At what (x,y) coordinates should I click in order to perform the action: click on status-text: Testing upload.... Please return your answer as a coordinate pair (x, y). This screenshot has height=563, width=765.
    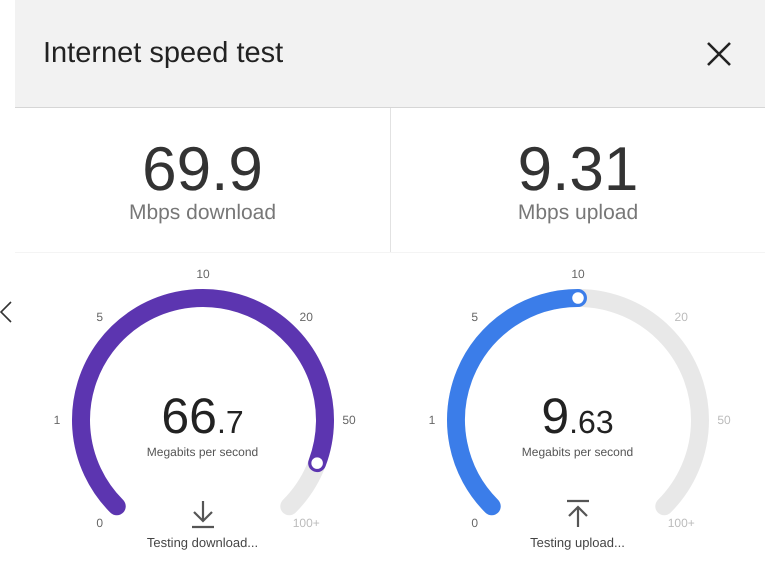
    Looking at the image, I should click on (577, 542).